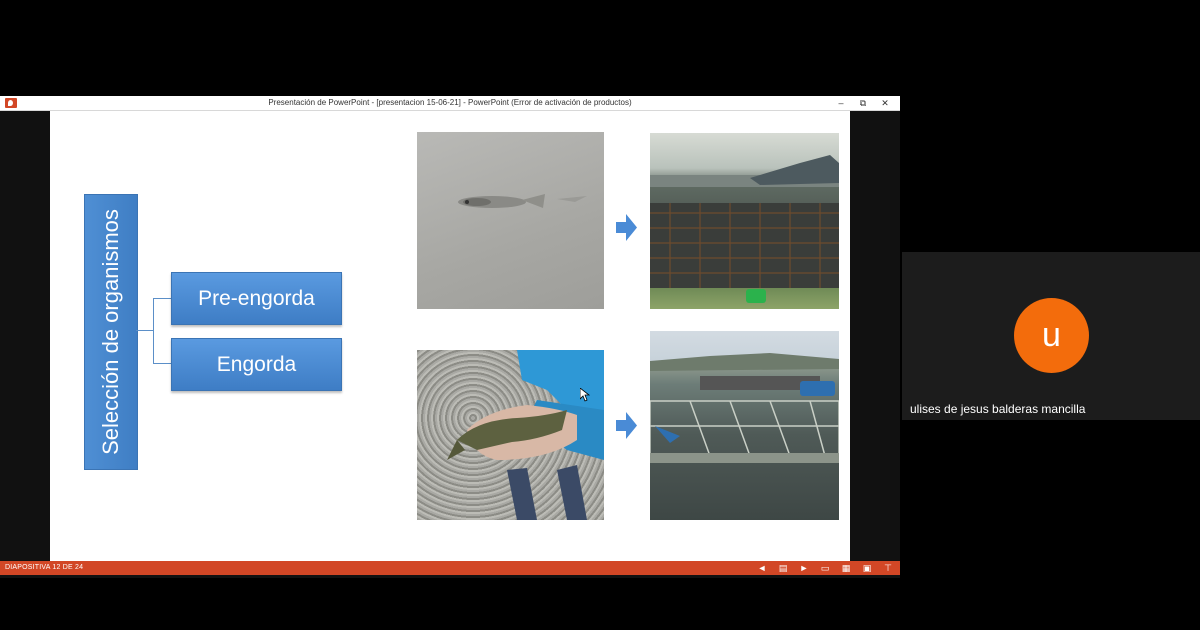 This screenshot has height=630, width=1200. I want to click on smartart-main-label: Selección de organismos, so click(110, 332).